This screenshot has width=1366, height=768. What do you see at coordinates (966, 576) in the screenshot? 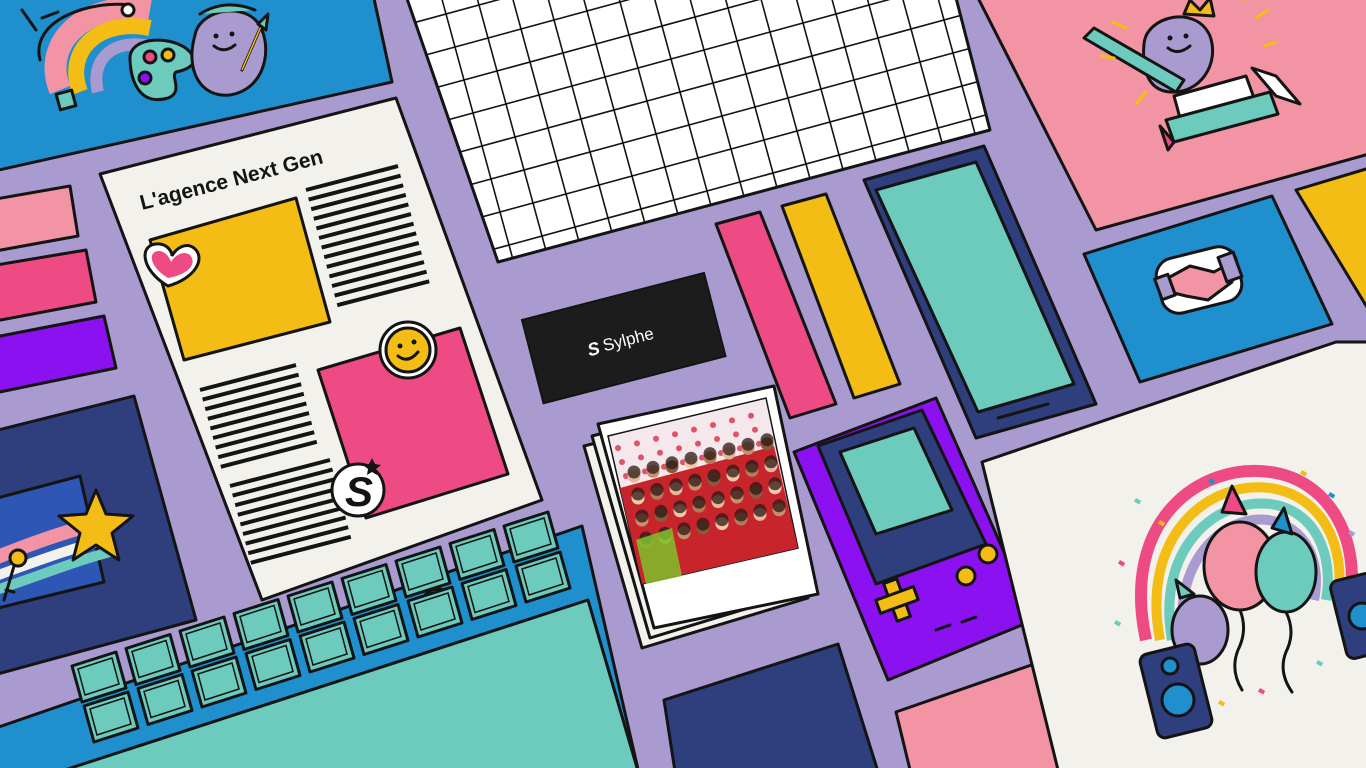
I see `console-a-button` at bounding box center [966, 576].